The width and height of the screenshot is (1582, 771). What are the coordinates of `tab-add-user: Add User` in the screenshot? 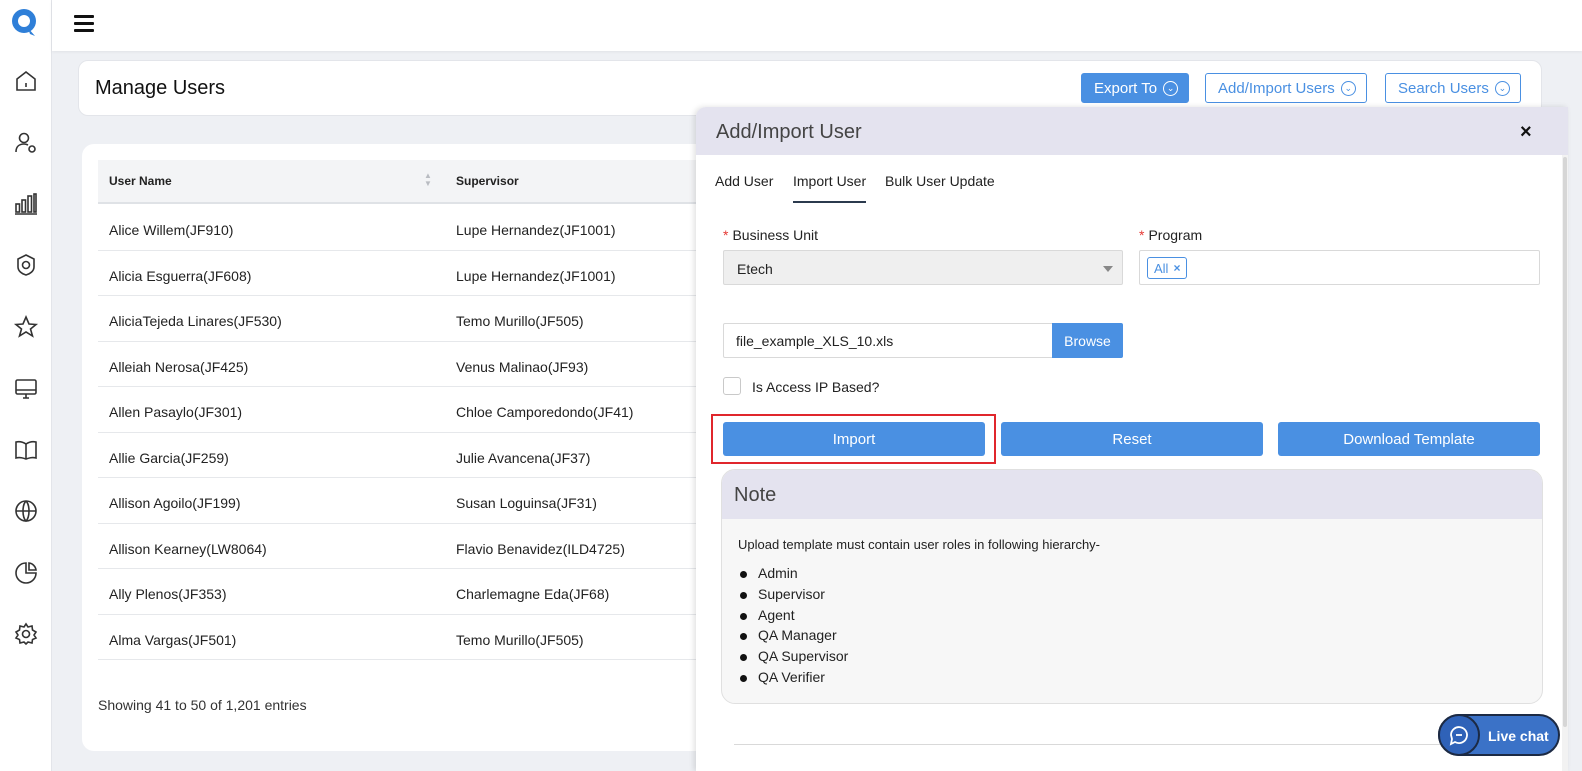 It's located at (744, 181).